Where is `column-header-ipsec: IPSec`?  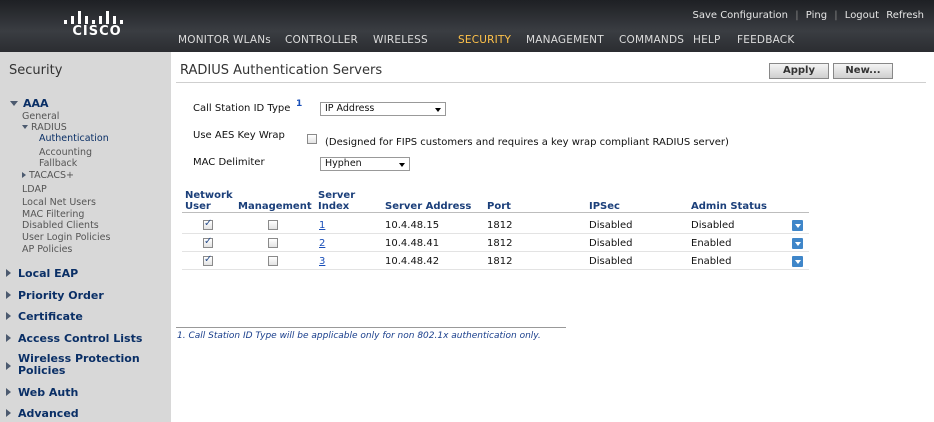 column-header-ipsec: IPSec is located at coordinates (604, 206).